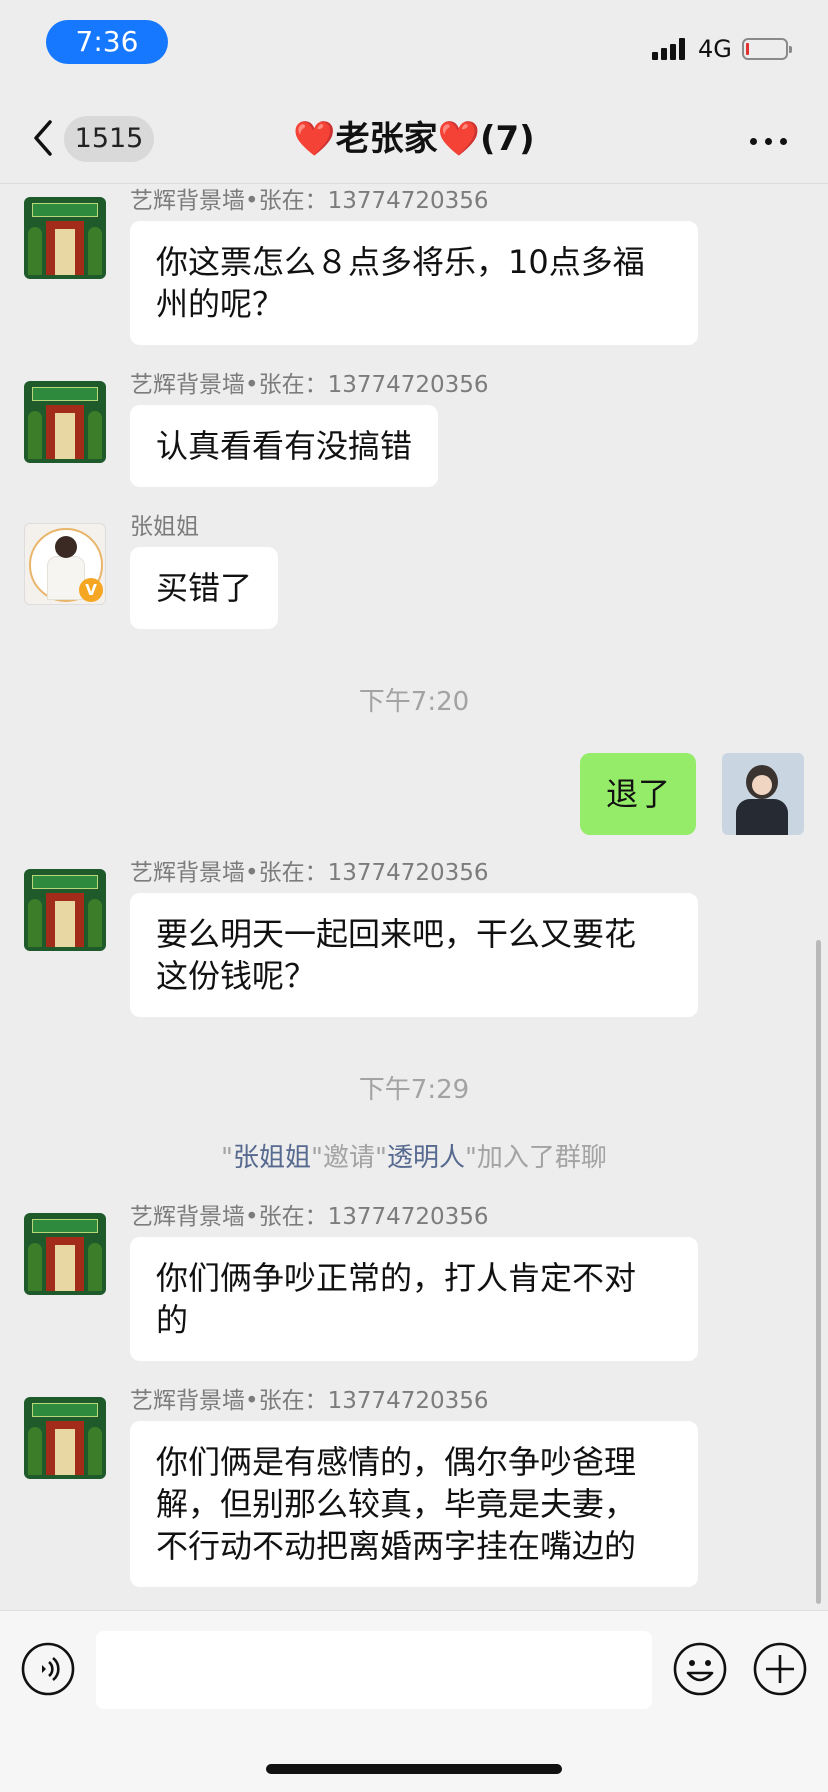 The width and height of the screenshot is (828, 1792). I want to click on verified-icon: V, so click(91, 590).